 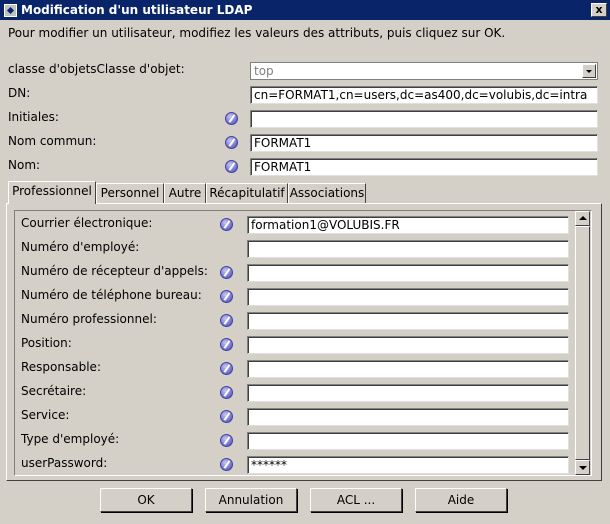 I want to click on department-field, so click(x=408, y=417).